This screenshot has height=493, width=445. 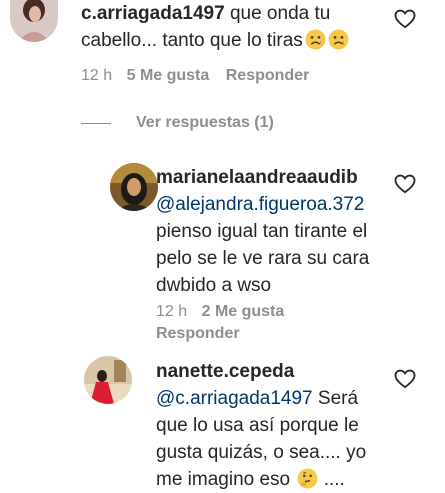 What do you see at coordinates (168, 75) in the screenshot?
I see `likes-count: 5 Me gusta` at bounding box center [168, 75].